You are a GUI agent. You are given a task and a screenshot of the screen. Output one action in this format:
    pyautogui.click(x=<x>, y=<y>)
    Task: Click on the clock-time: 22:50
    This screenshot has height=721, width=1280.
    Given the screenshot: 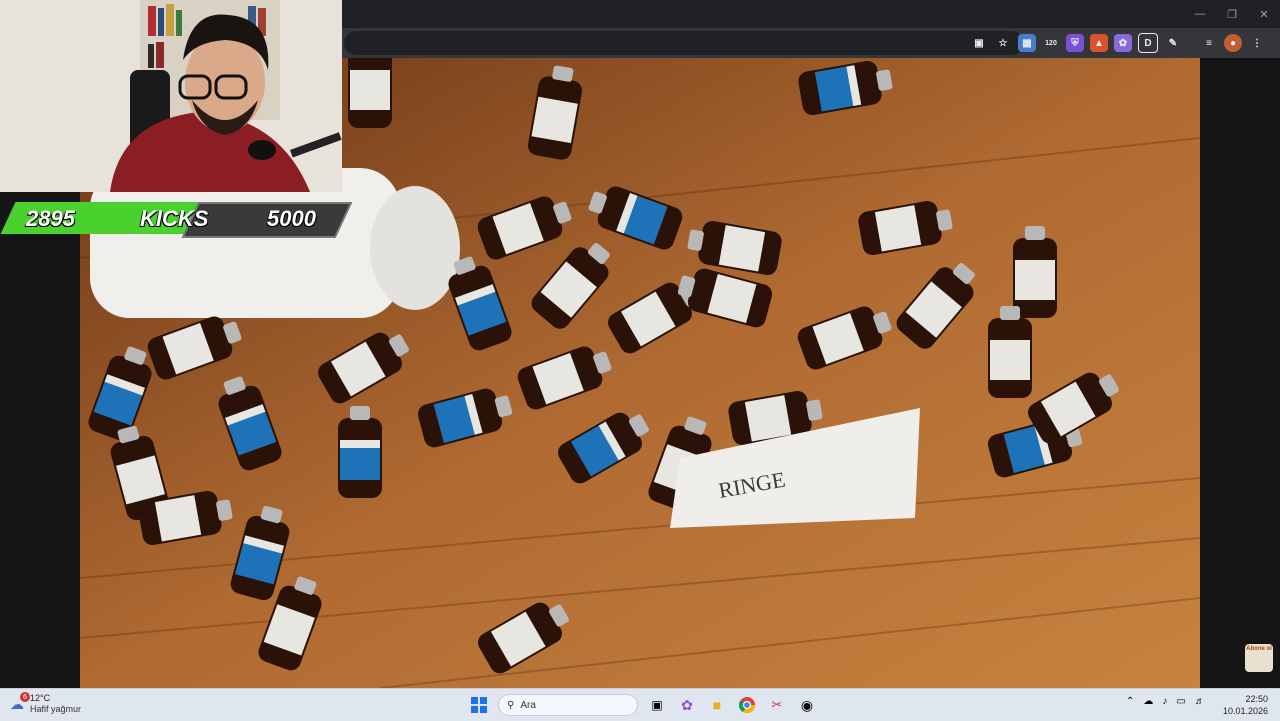 What is the action you would take?
    pyautogui.click(x=1256, y=699)
    